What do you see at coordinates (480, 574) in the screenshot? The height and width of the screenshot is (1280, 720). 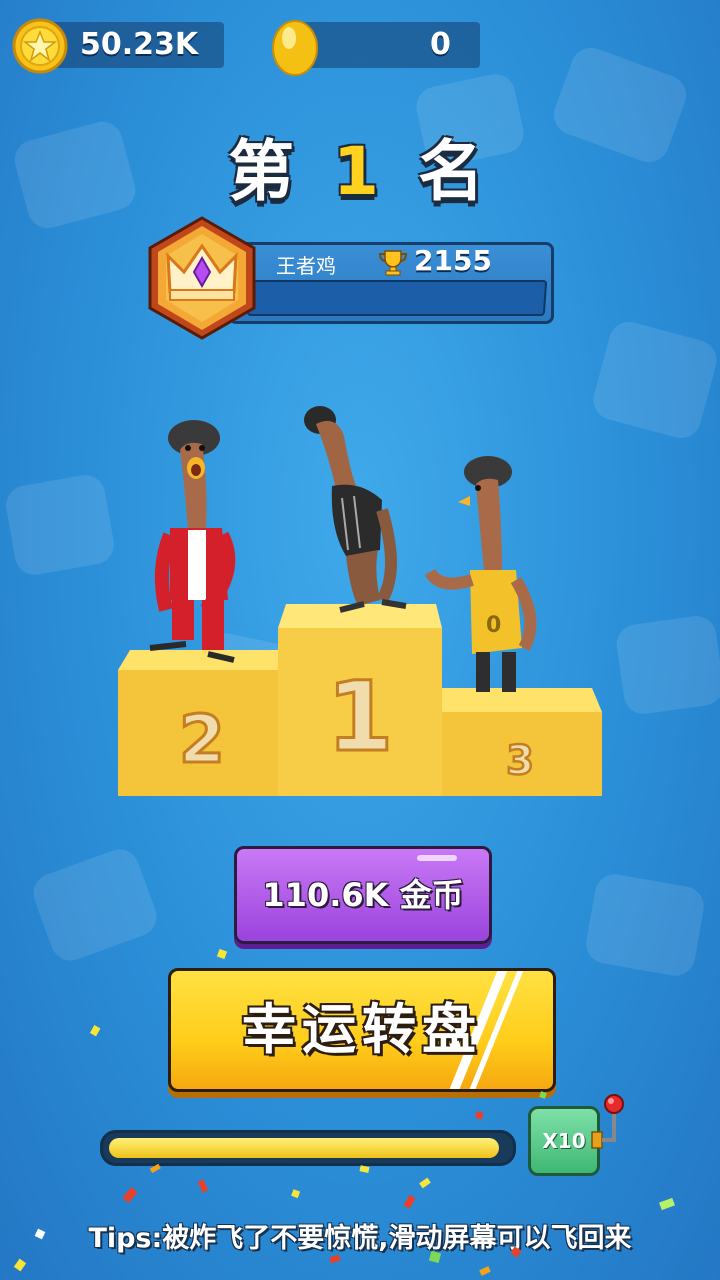 I see `chicken-character-third: 0` at bounding box center [480, 574].